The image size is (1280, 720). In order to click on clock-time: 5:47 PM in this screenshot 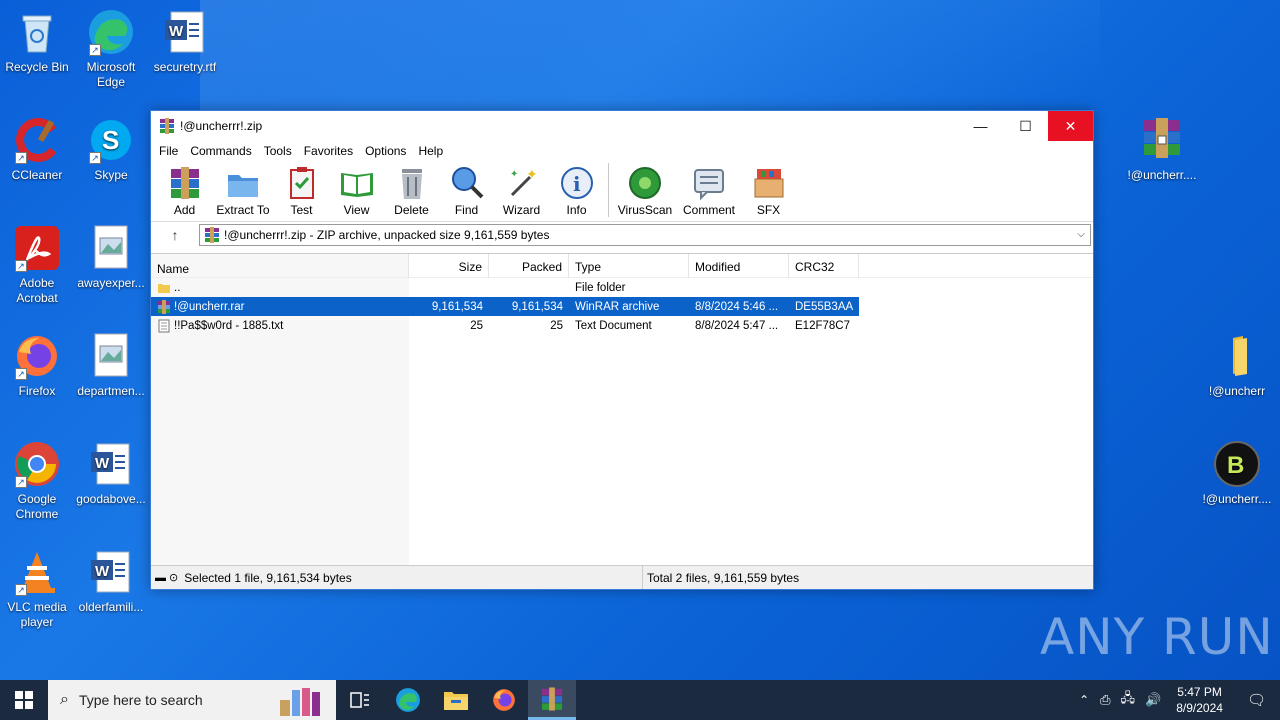, I will do `click(1199, 692)`.